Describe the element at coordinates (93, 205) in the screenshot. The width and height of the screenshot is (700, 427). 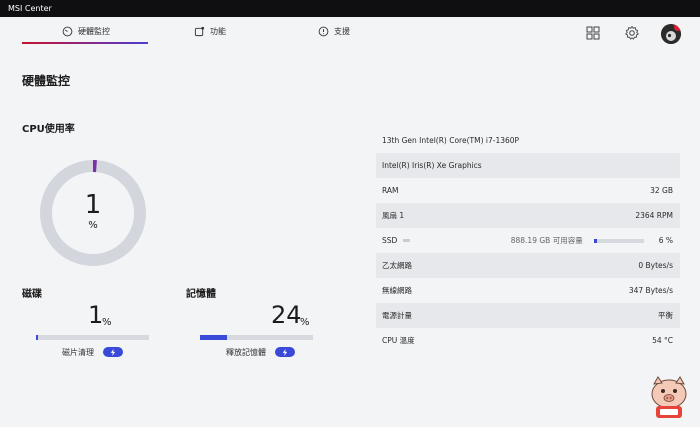
I see `cpu-usage-value: 1` at that location.